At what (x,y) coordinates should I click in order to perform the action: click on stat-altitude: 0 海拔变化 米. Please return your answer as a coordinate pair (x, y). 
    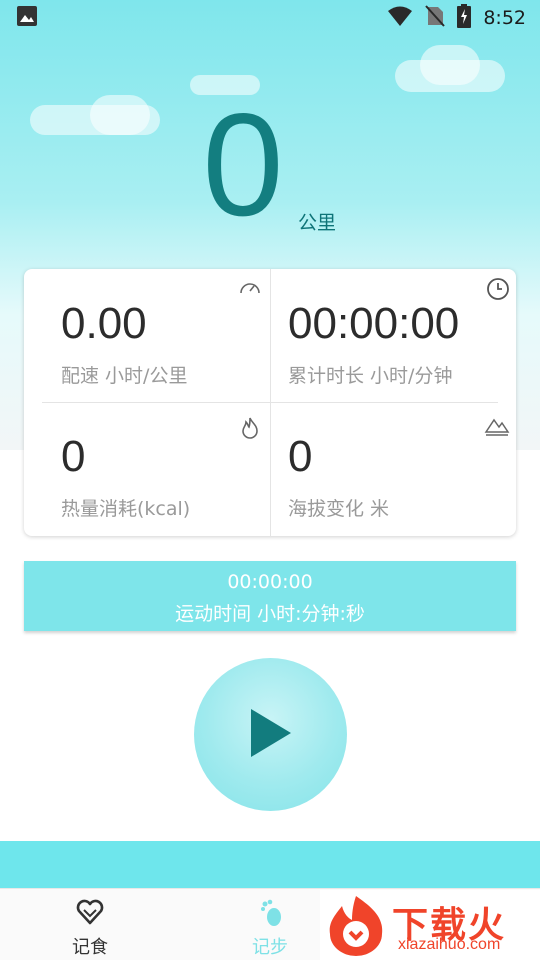
    Looking at the image, I should click on (393, 468).